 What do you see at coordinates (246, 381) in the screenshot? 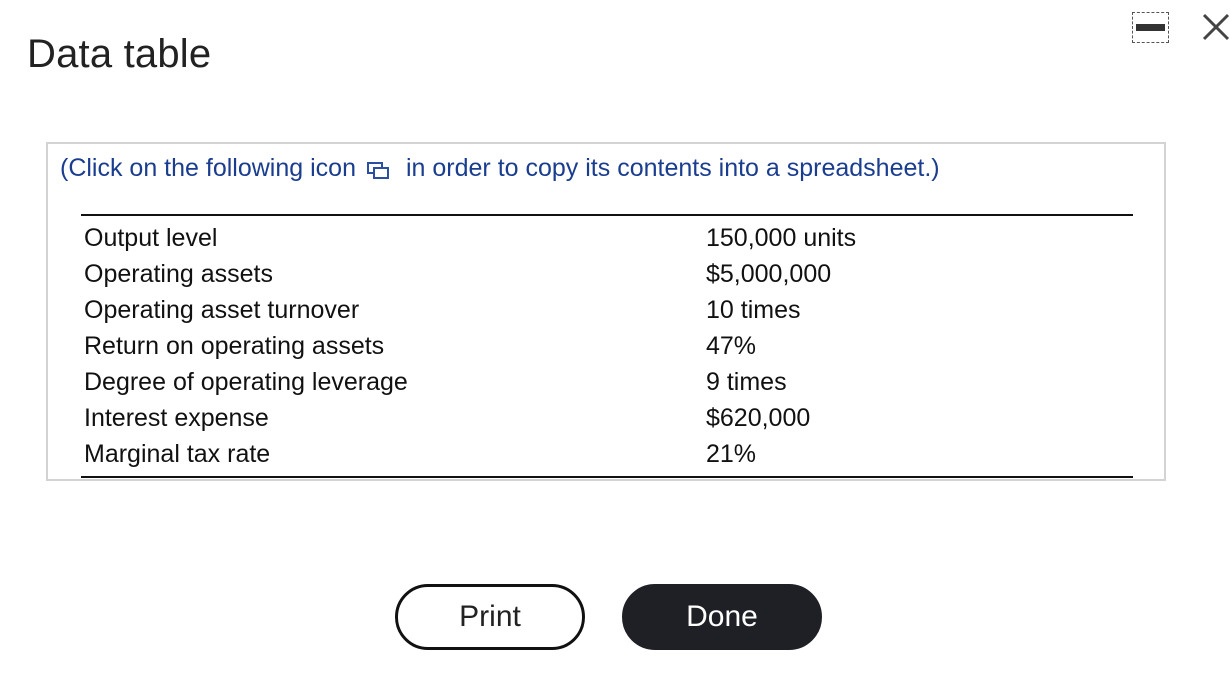
I see `row-label: Degree of operating leverage` at bounding box center [246, 381].